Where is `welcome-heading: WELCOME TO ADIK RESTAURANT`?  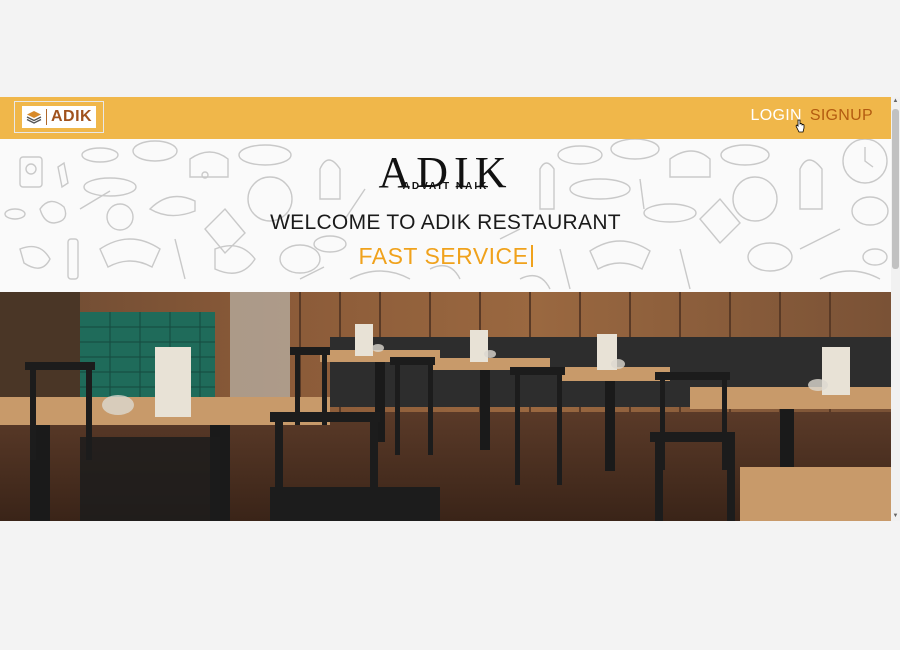 welcome-heading: WELCOME TO ADIK RESTAURANT is located at coordinates (445, 222).